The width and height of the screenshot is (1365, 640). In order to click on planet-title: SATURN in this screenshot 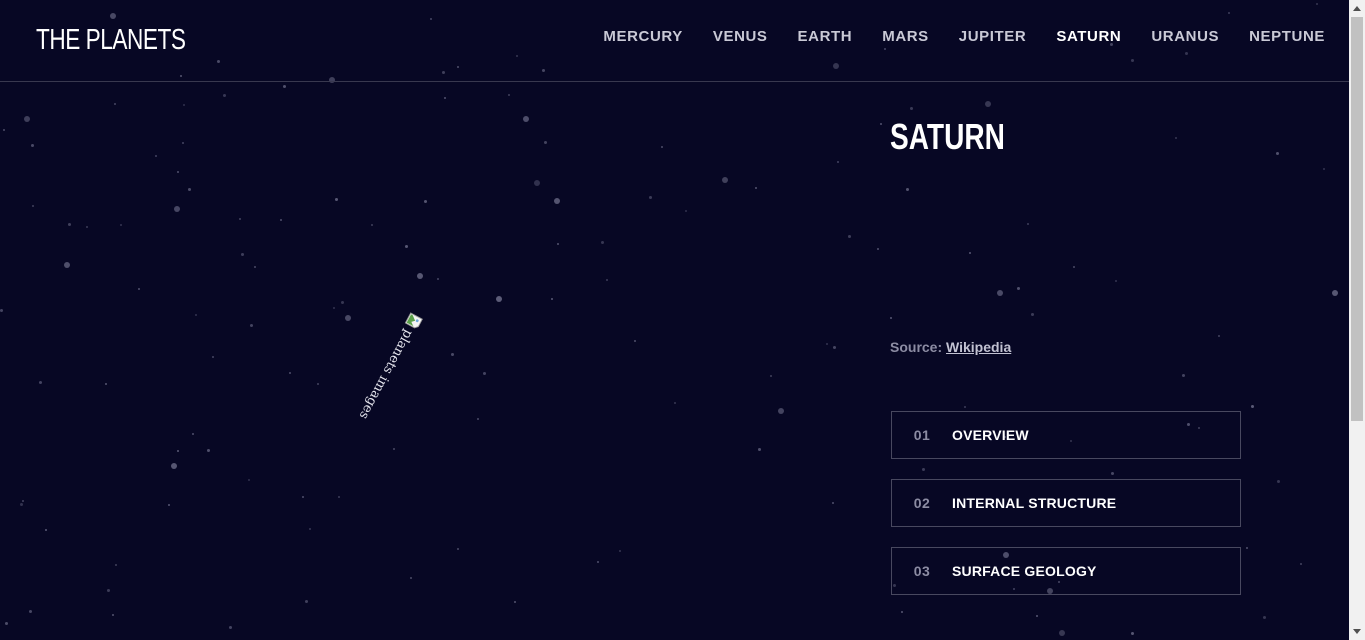, I will do `click(947, 136)`.